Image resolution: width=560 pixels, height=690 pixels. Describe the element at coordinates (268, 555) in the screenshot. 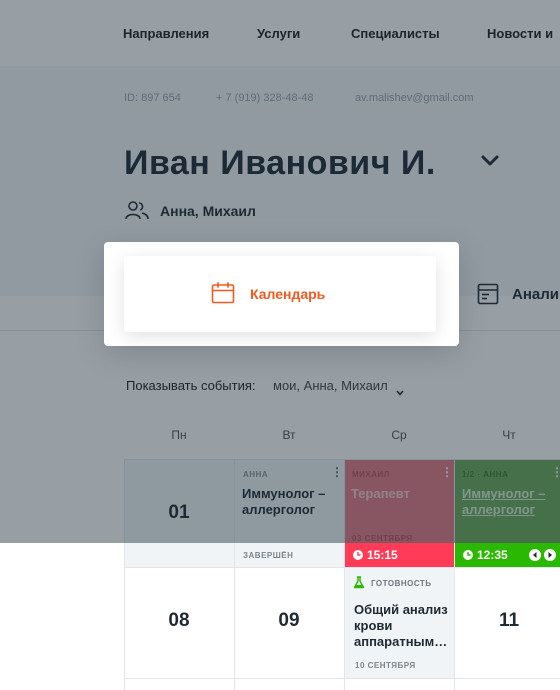

I see `event-status: ЗАВЕРШЁН` at that location.